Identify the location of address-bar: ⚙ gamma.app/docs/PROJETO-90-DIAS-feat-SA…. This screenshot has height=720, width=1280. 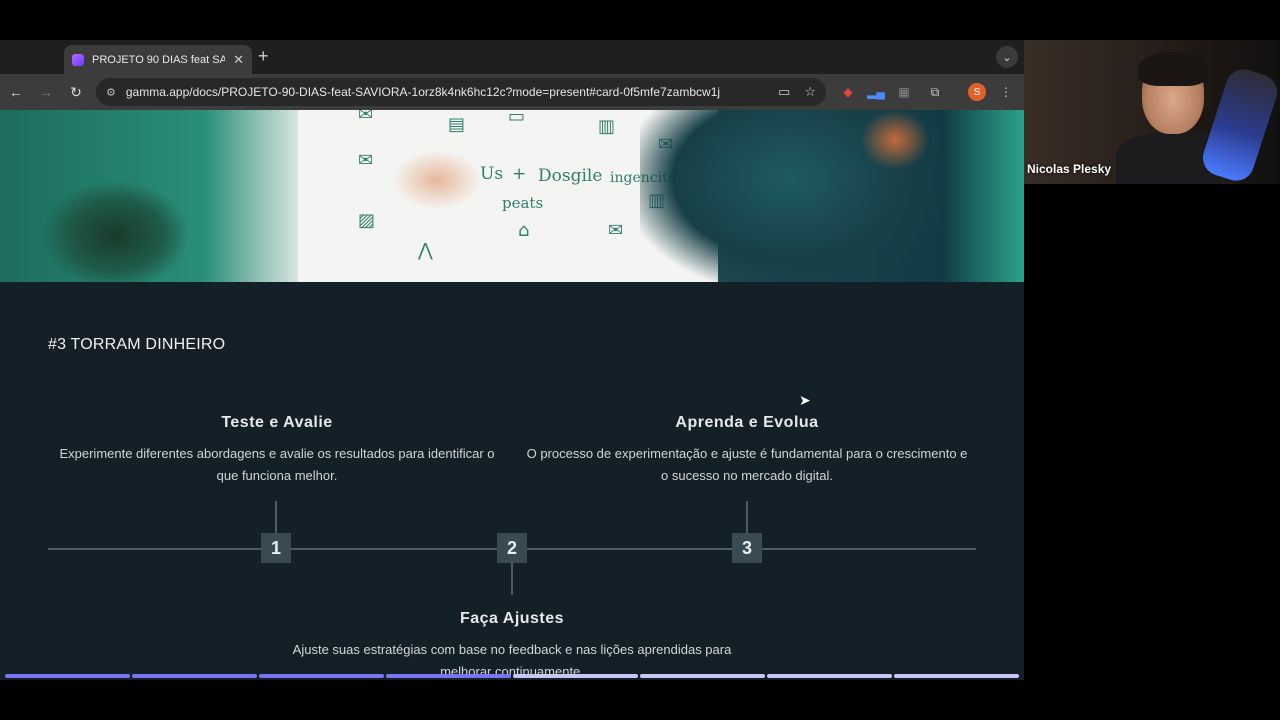
(461, 92).